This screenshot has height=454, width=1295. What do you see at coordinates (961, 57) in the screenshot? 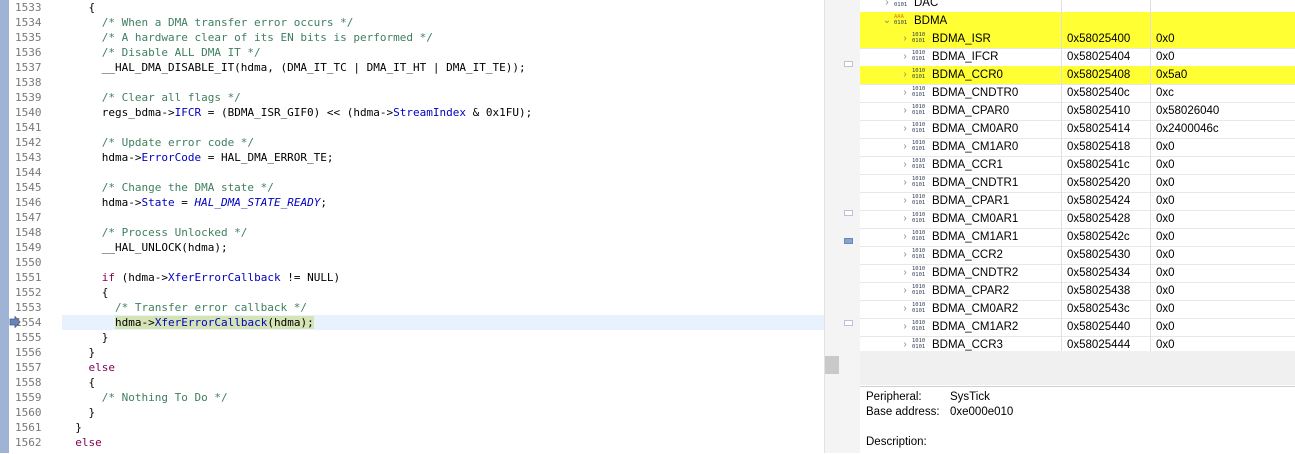
I see `register-name-cell: › 1010 0101 BDMA_IFCR` at bounding box center [961, 57].